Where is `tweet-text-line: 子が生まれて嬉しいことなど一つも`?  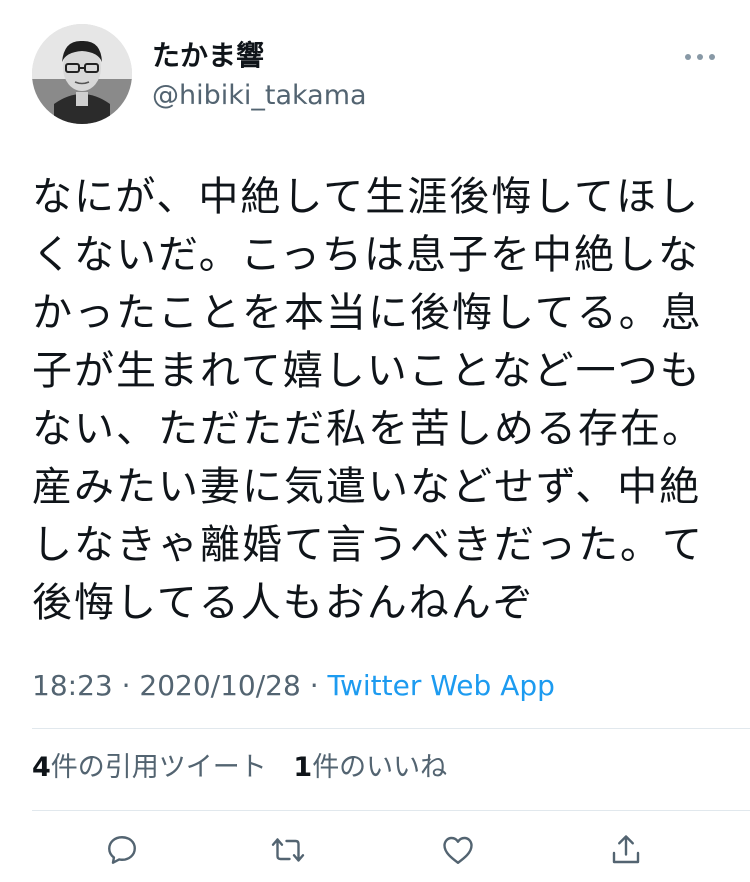 tweet-text-line: 子が生まれて嬉しいことなど一つも is located at coordinates (367, 371).